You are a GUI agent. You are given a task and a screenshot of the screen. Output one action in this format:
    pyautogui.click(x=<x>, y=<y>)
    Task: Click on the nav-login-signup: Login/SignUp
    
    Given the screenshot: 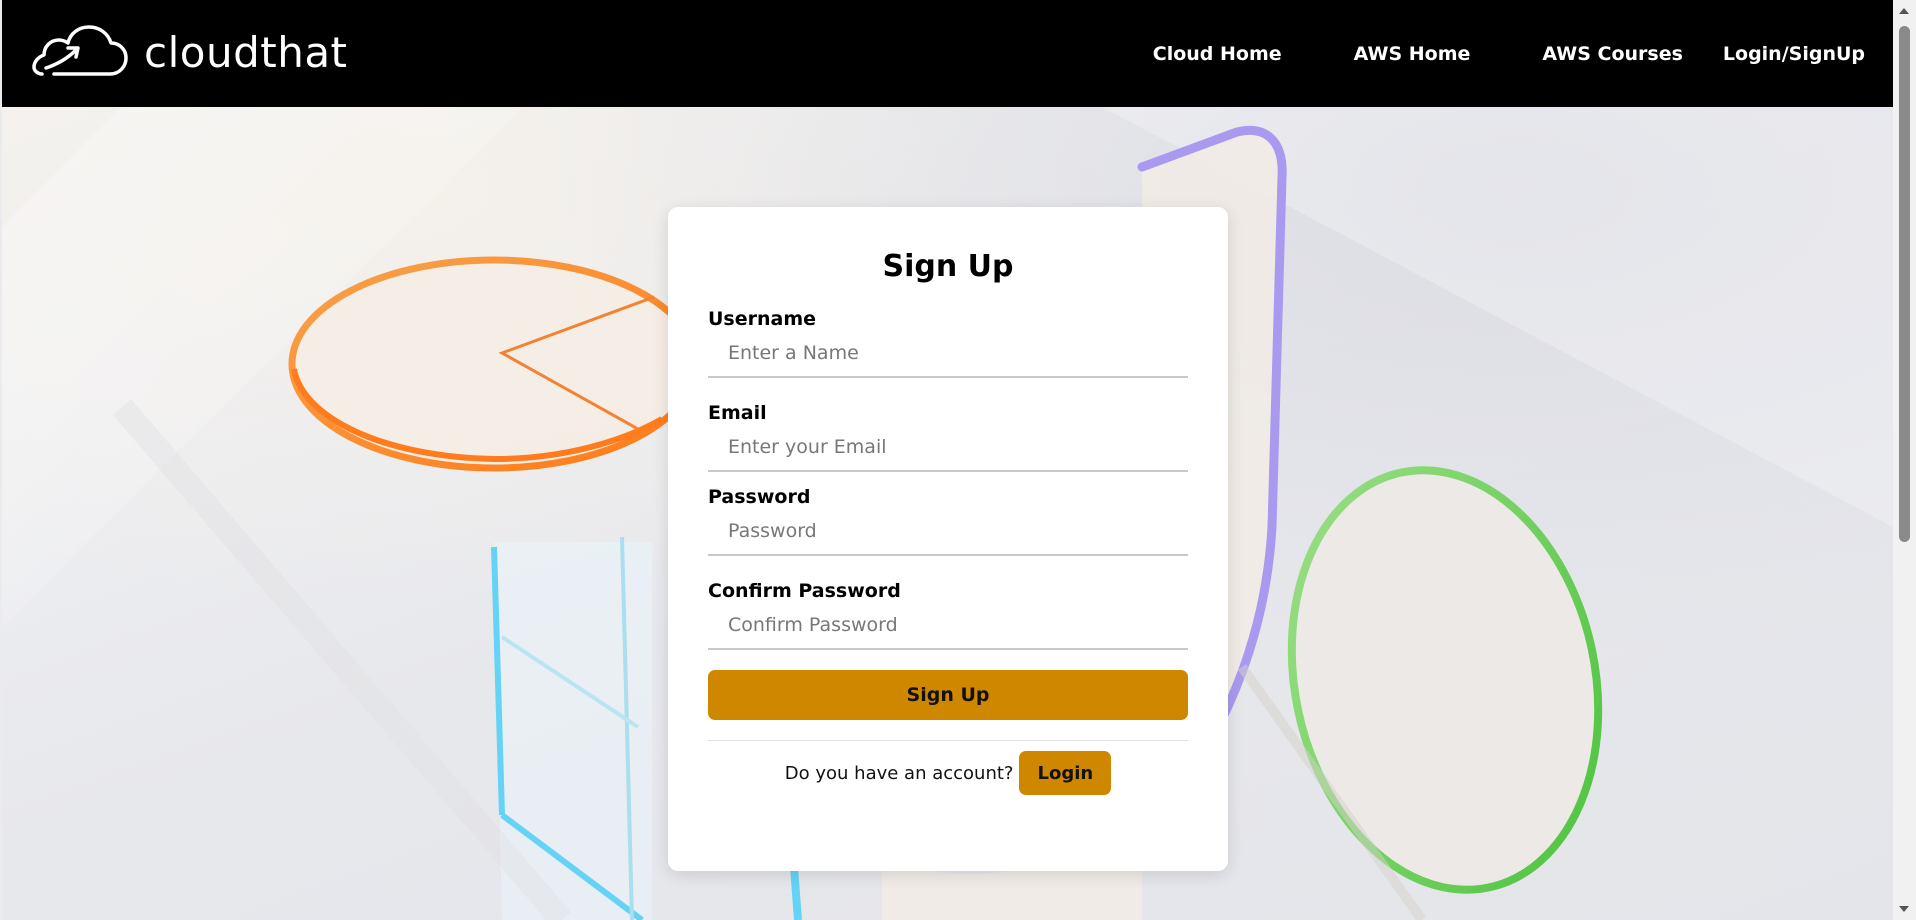 What is the action you would take?
    pyautogui.click(x=1794, y=54)
    